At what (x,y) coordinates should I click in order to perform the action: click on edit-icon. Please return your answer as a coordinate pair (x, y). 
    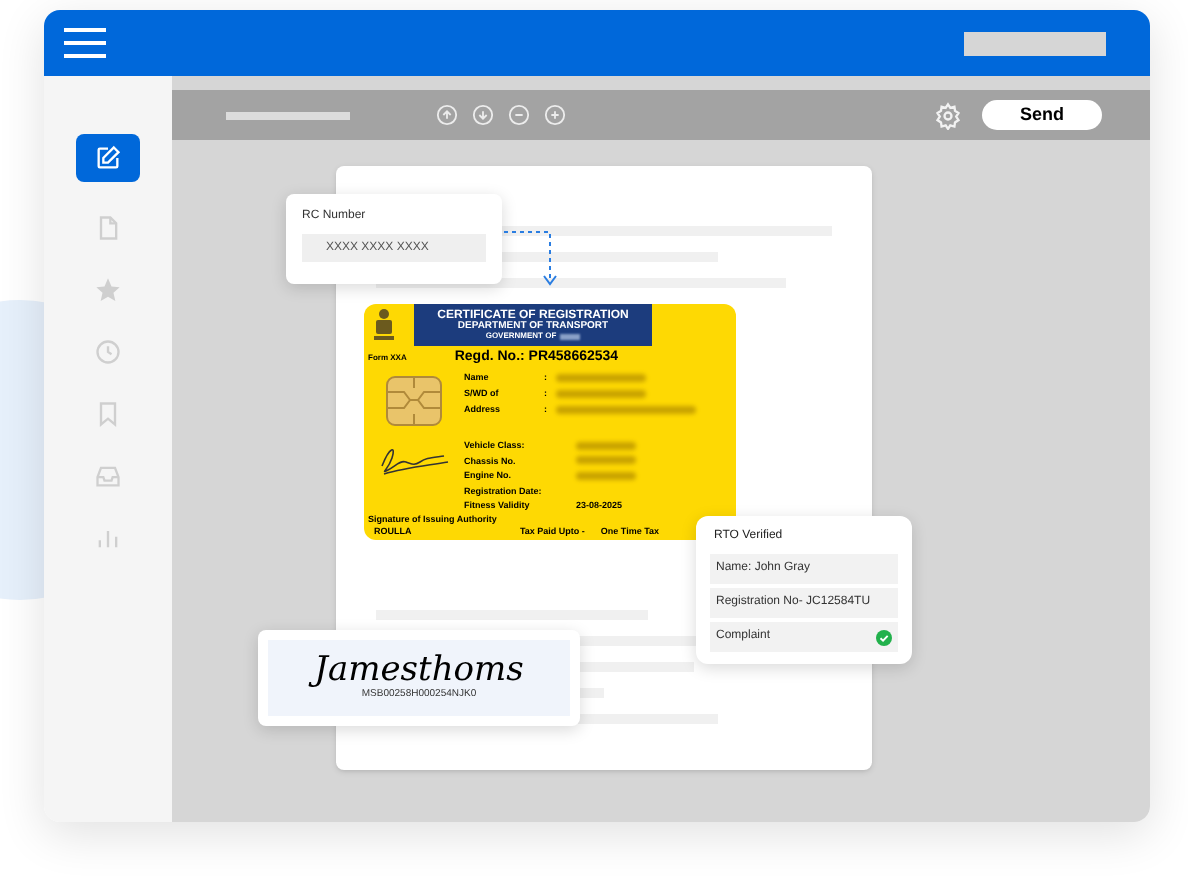
    Looking at the image, I should click on (108, 158).